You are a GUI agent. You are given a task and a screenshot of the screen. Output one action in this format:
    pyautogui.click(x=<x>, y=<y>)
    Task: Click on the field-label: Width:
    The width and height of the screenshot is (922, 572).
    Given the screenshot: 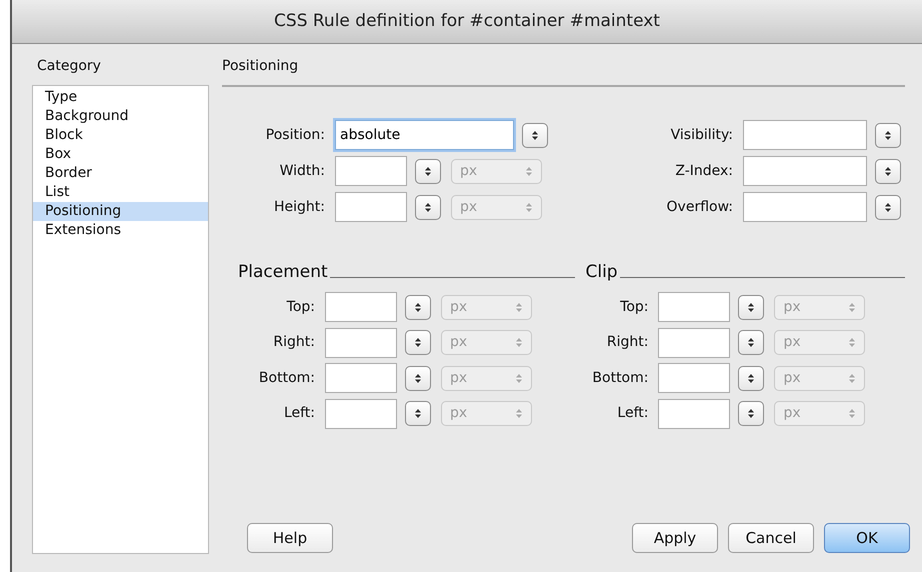 What is the action you would take?
    pyautogui.click(x=301, y=171)
    